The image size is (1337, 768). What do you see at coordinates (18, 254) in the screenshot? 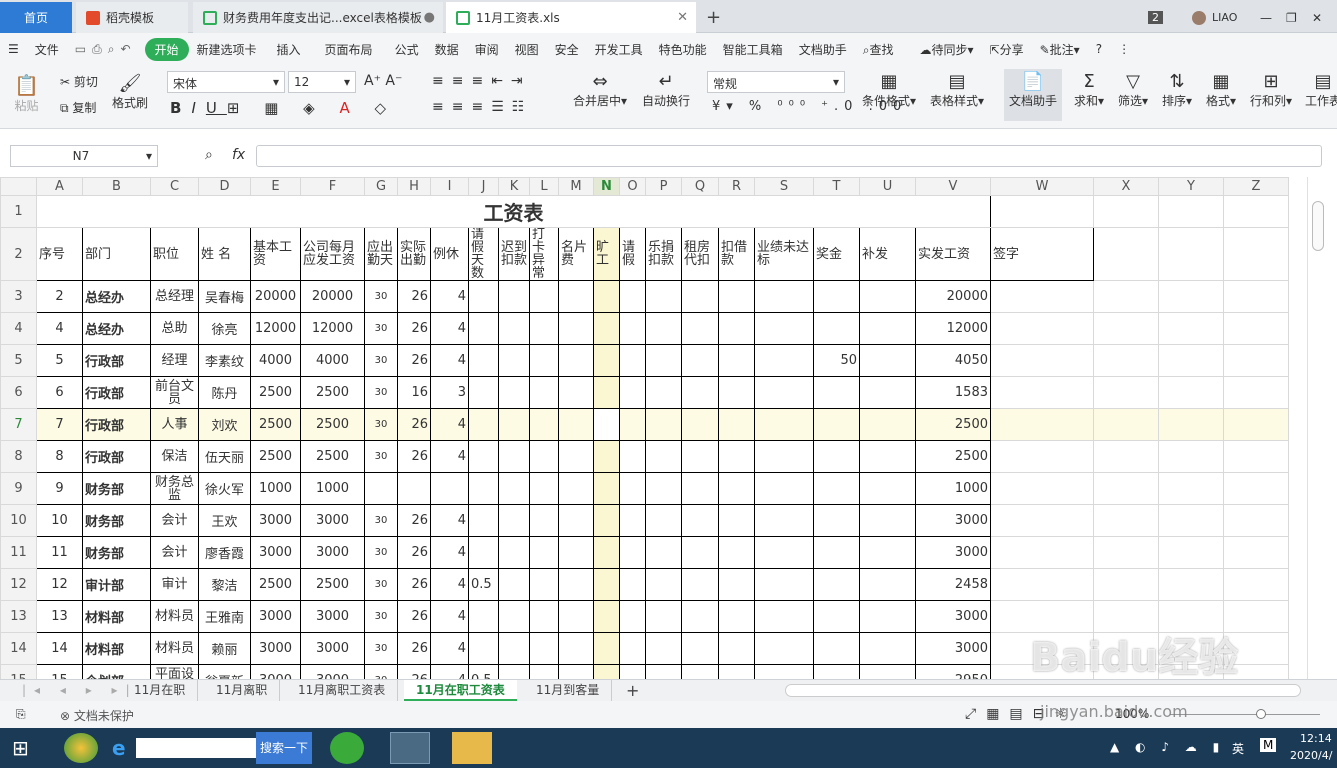
I see `row-header: 2` at bounding box center [18, 254].